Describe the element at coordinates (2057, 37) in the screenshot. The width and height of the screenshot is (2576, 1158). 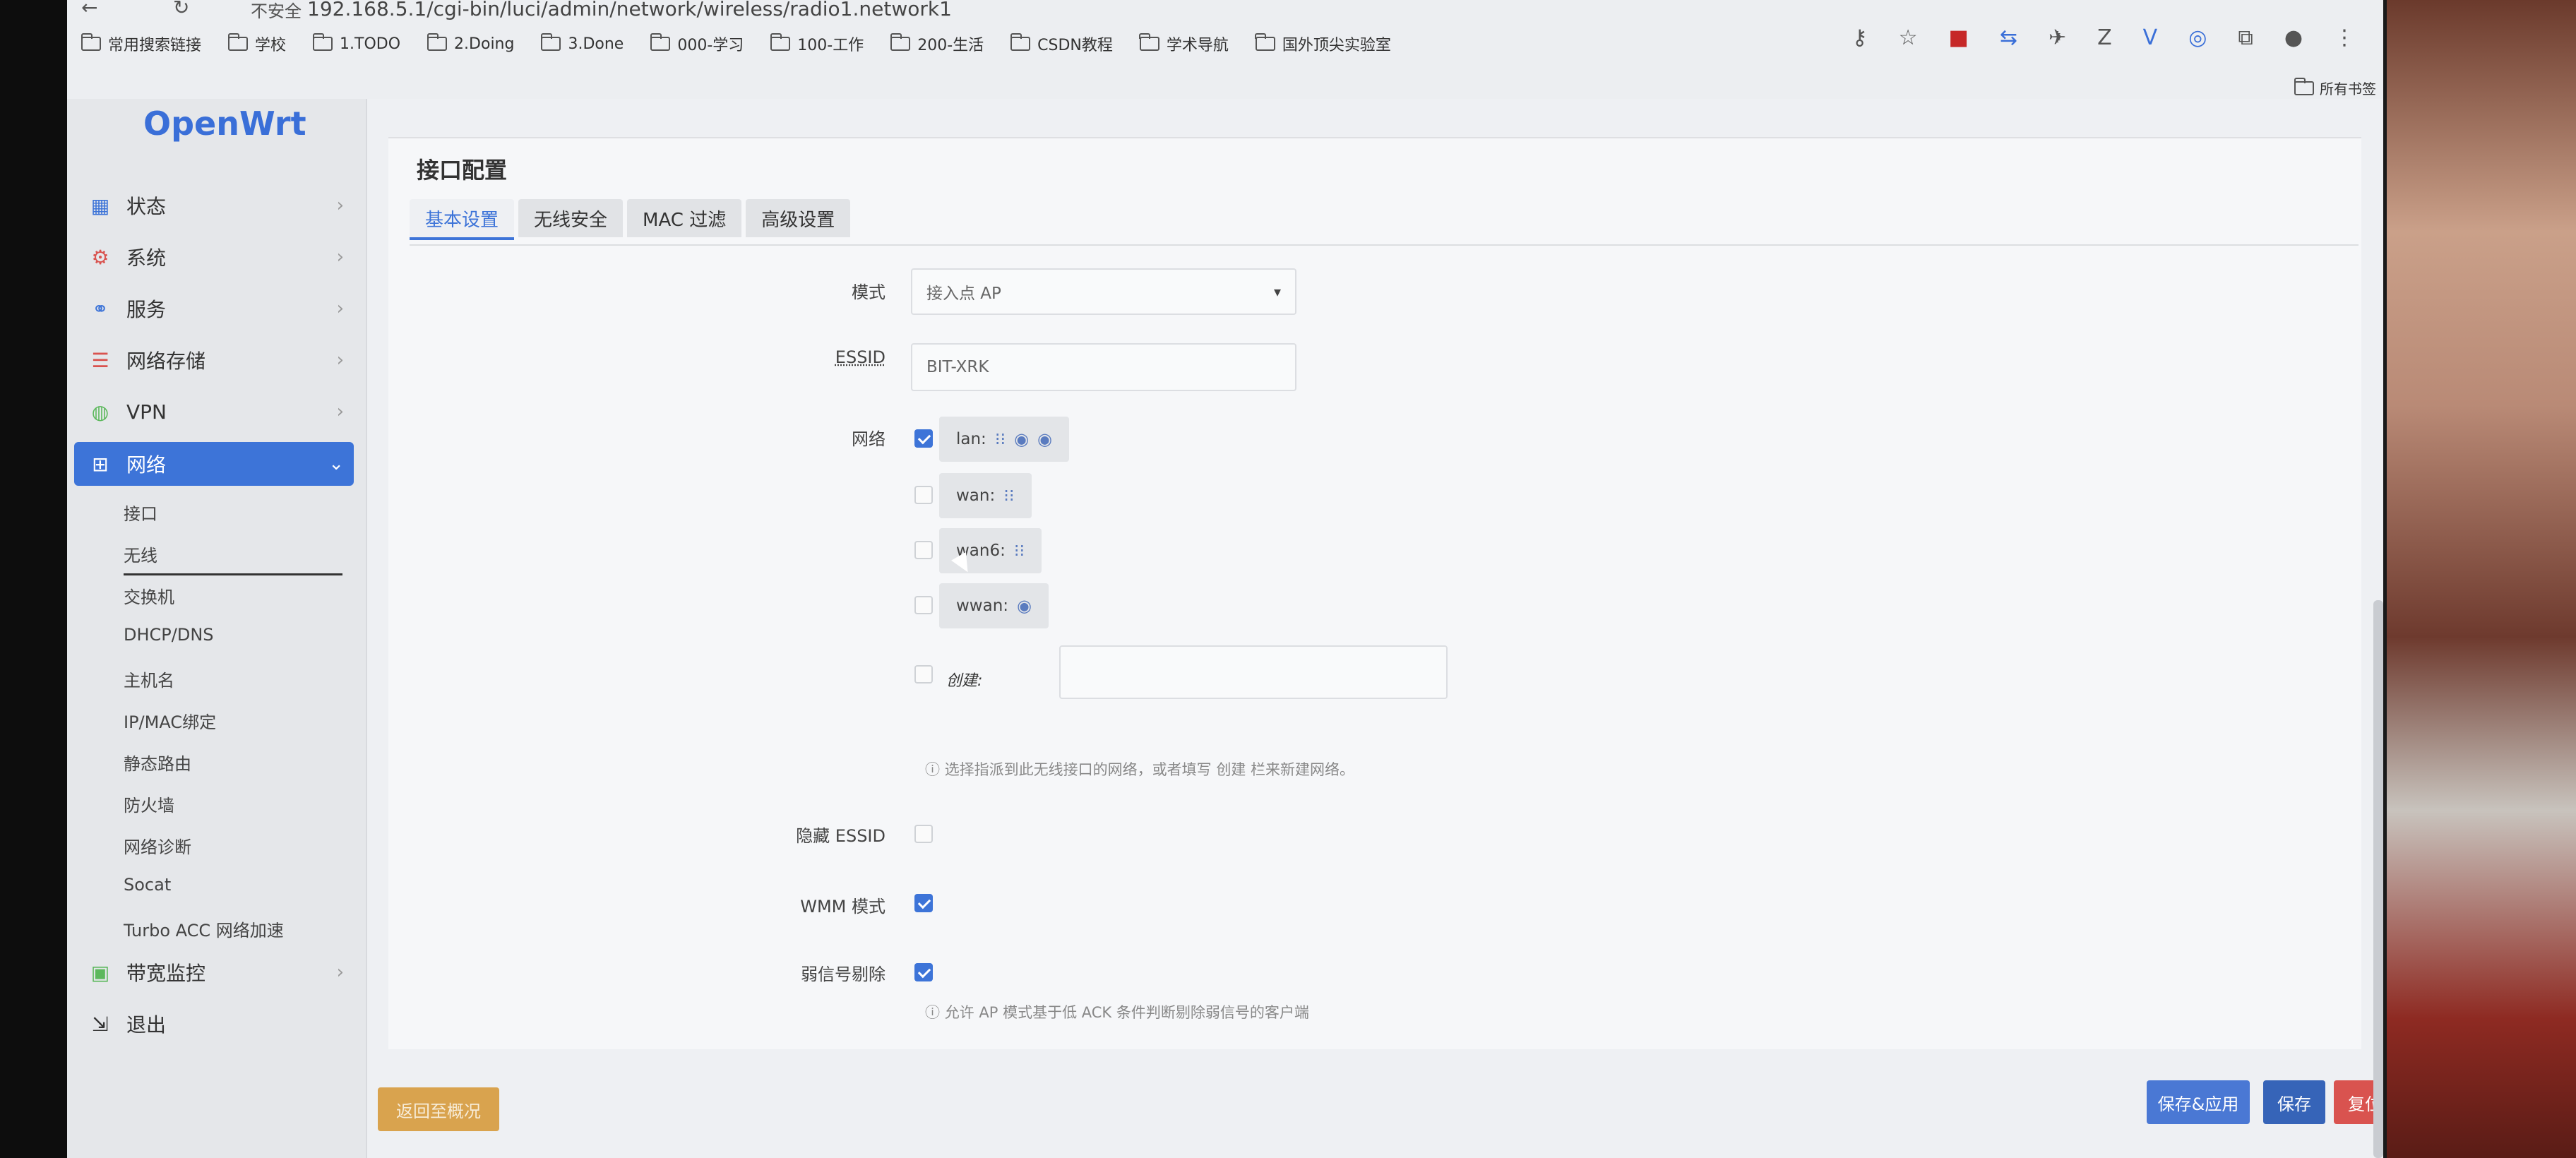
I see `extension-bird-icon: ✈` at that location.